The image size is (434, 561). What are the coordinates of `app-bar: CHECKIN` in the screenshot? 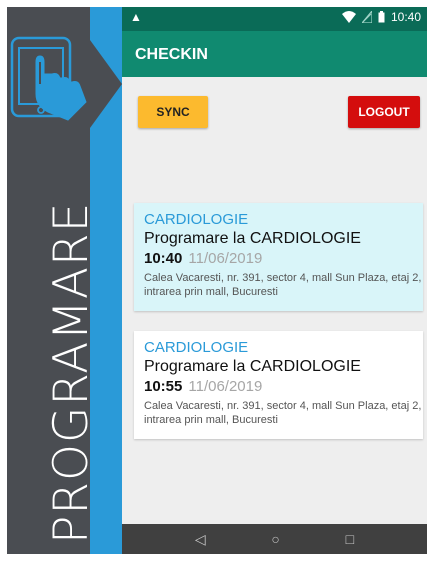 It's located at (274, 54).